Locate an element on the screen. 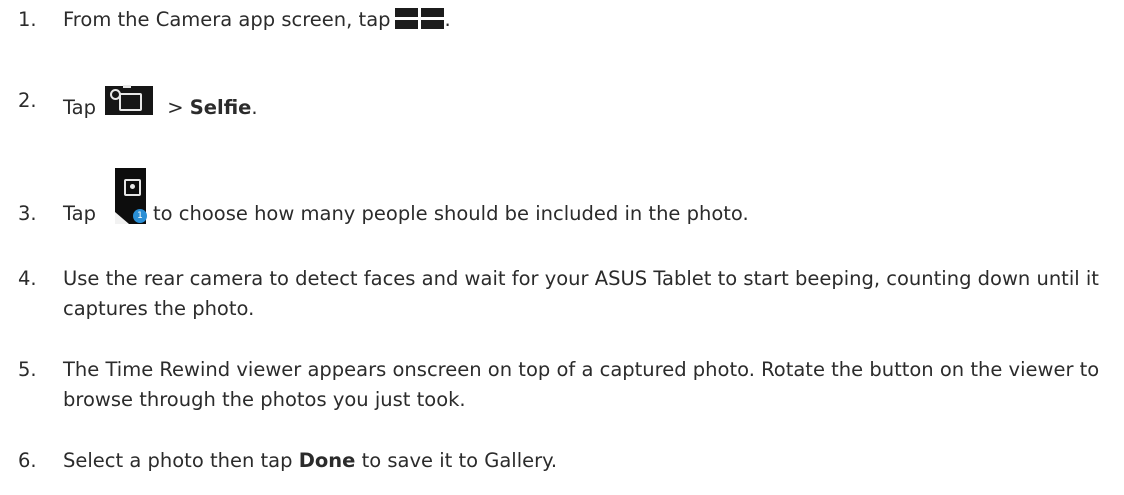 This screenshot has width=1124, height=495. grid-mode-icon is located at coordinates (419, 18).